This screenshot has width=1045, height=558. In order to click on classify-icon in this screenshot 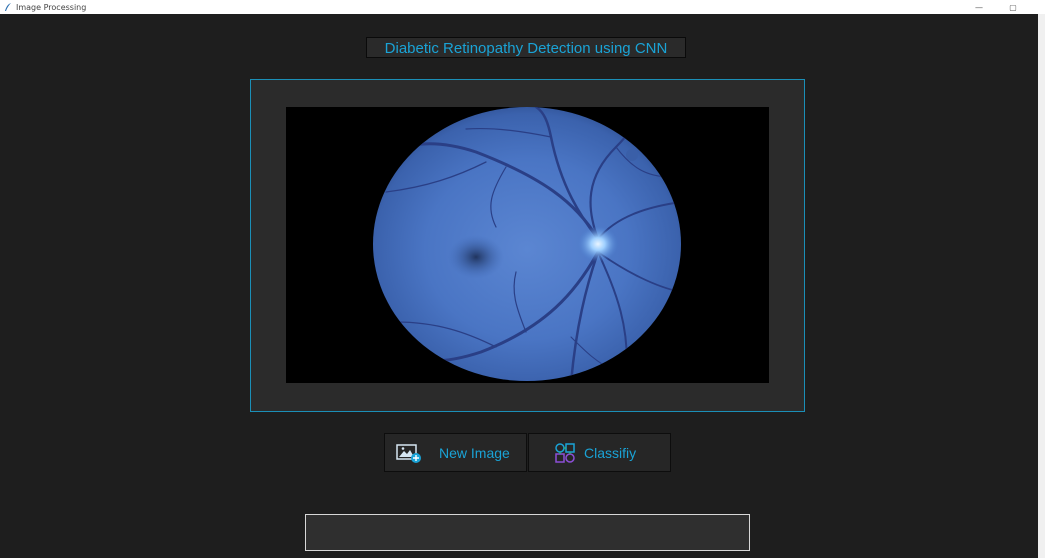, I will do `click(565, 452)`.